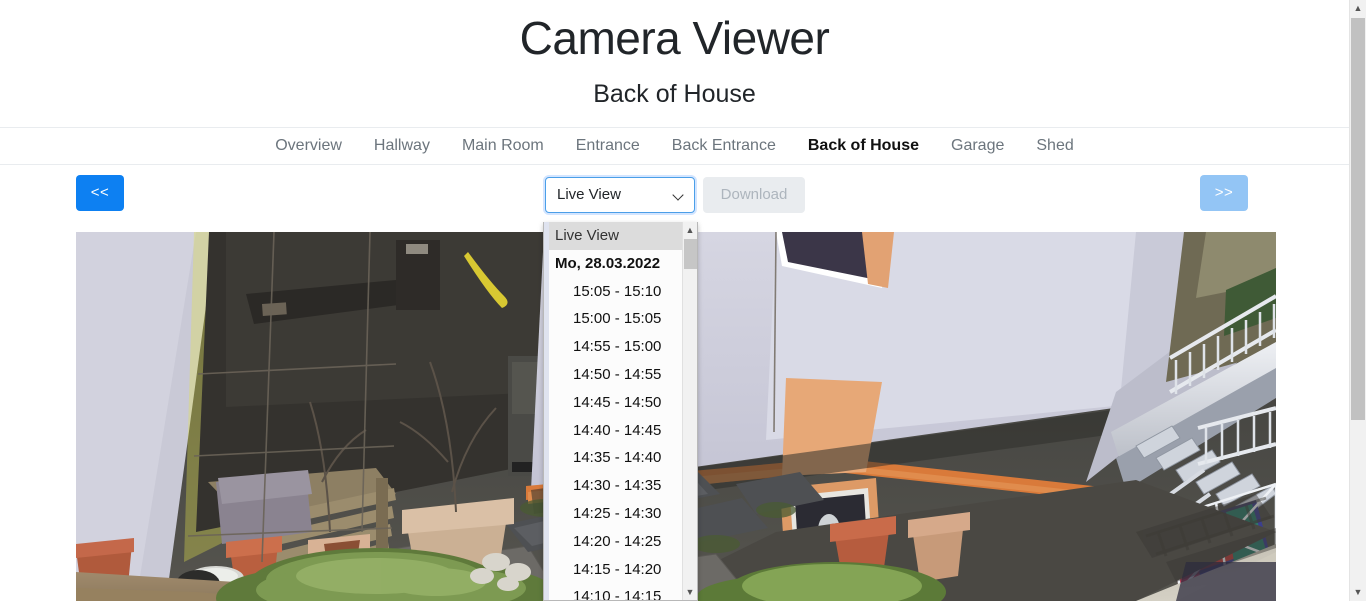 This screenshot has width=1366, height=601. Describe the element at coordinates (615, 458) in the screenshot. I see `dropdown-option: 14:35 - 14:40` at that location.